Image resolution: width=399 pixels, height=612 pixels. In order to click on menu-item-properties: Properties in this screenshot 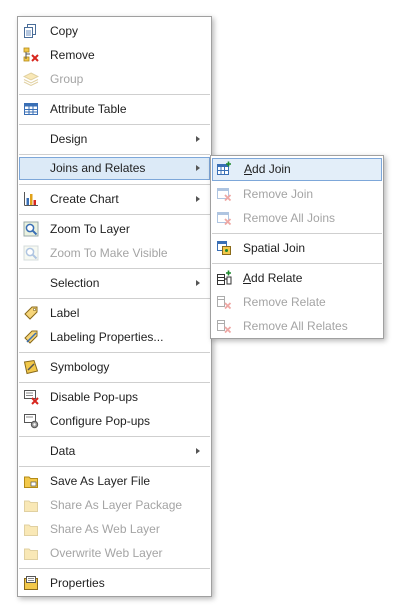, I will do `click(114, 583)`.